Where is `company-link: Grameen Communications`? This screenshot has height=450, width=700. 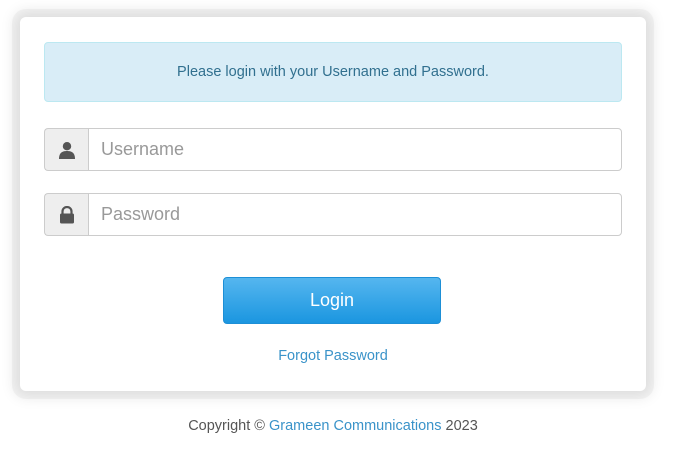
company-link: Grameen Communications is located at coordinates (355, 426).